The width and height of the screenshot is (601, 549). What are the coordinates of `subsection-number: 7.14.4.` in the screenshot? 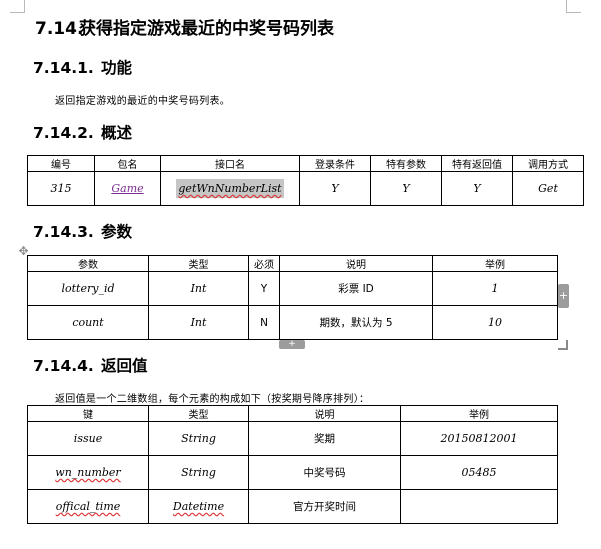 It's located at (63, 366).